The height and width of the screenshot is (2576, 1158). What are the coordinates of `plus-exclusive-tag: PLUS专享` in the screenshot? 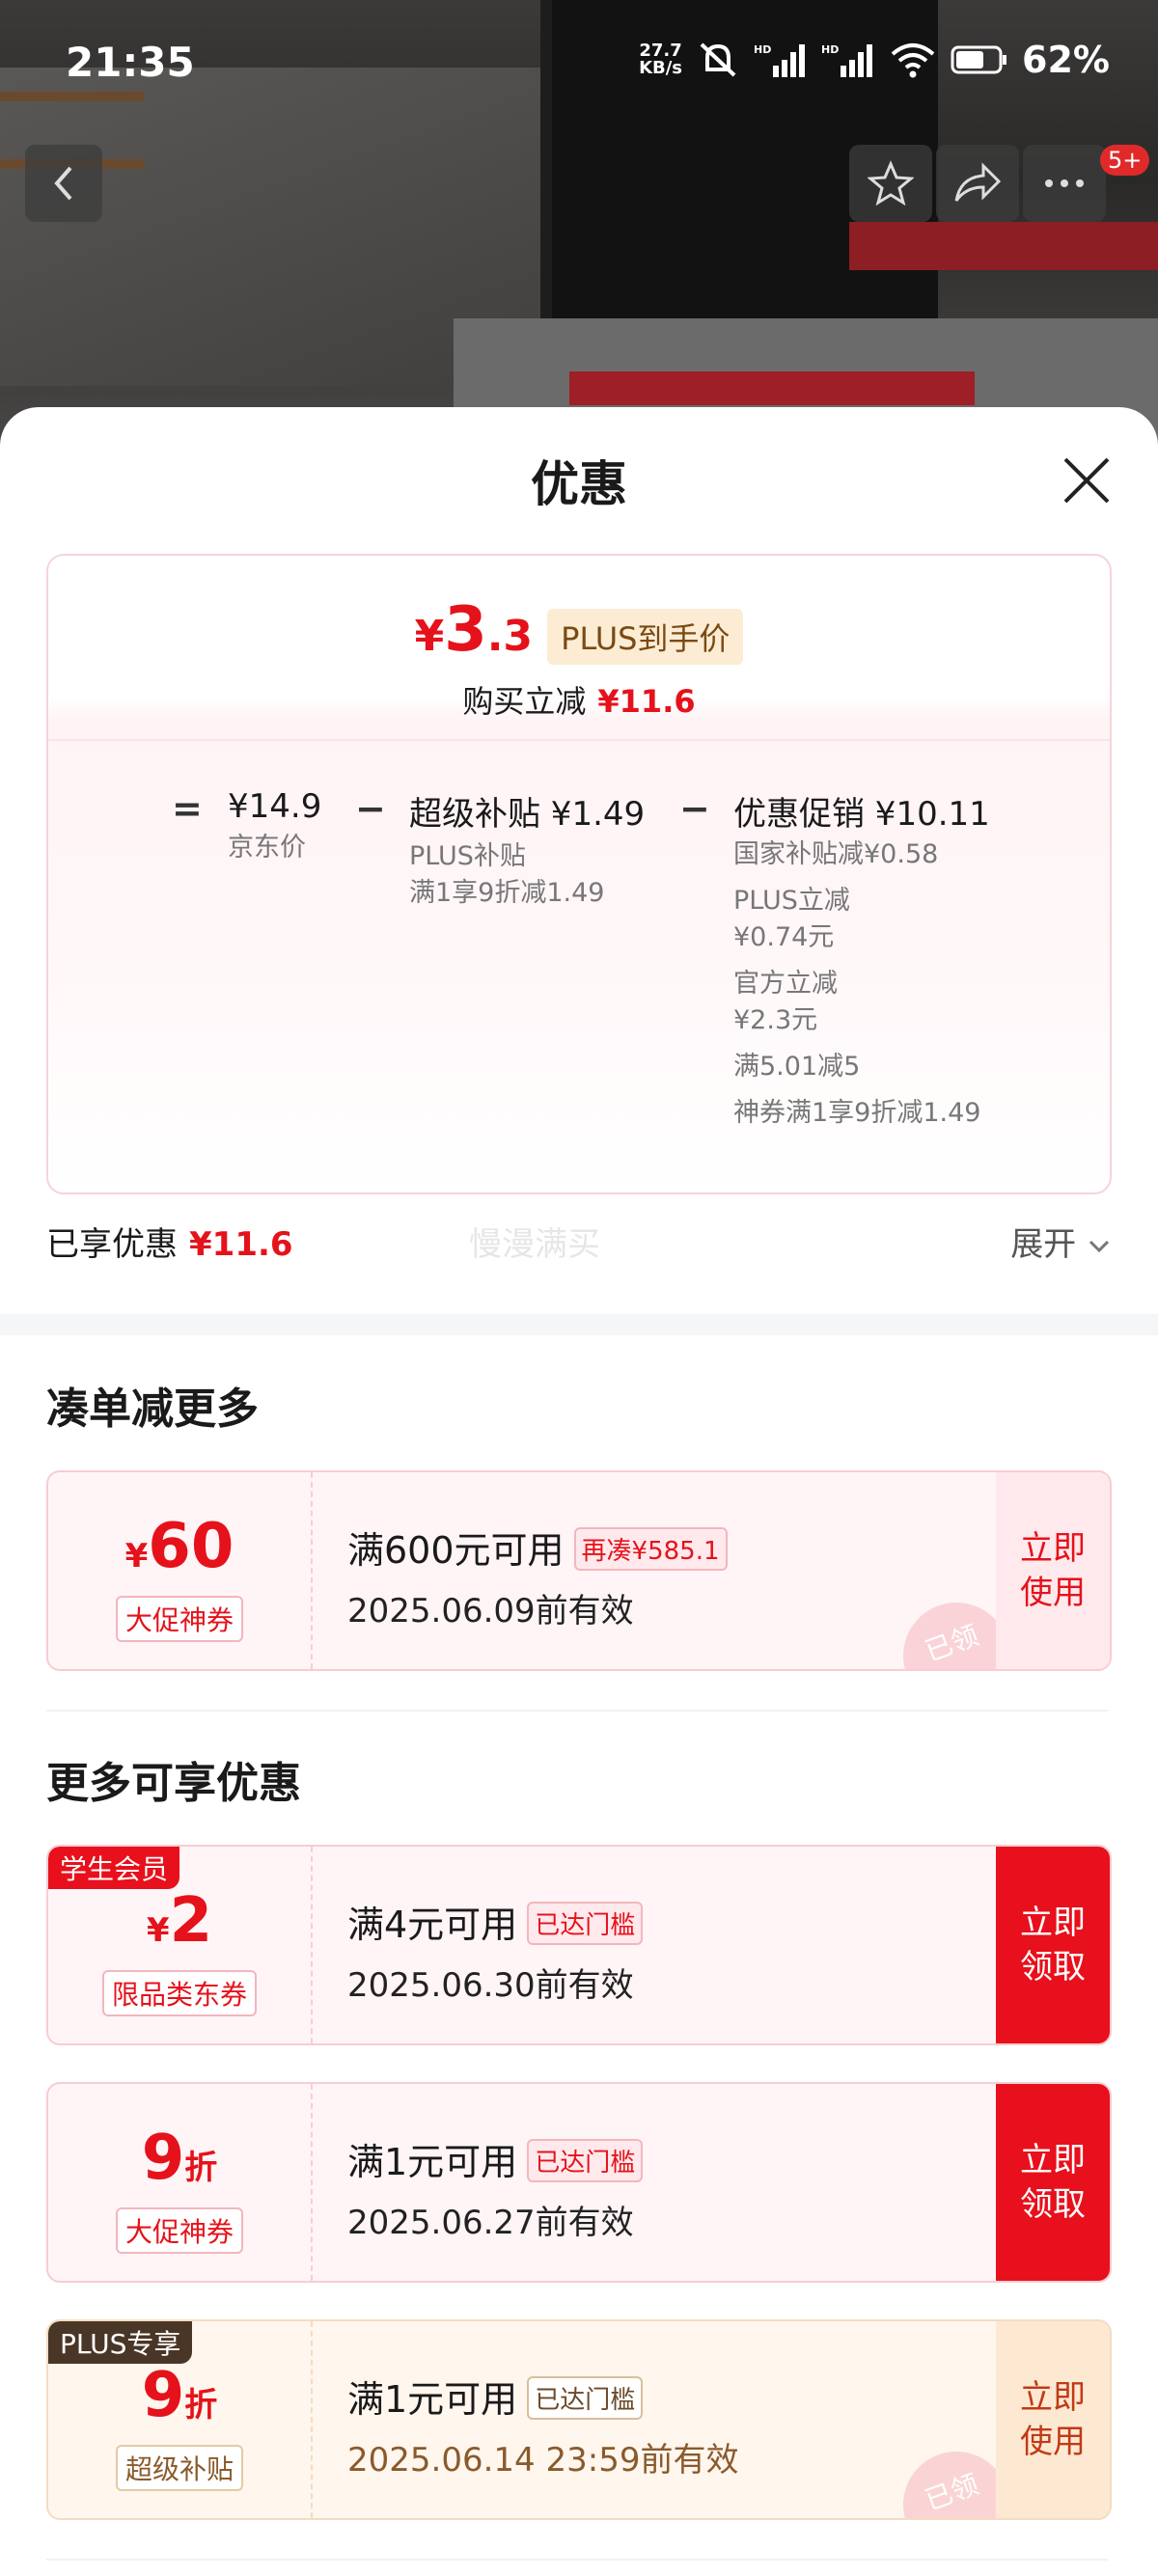 It's located at (120, 2342).